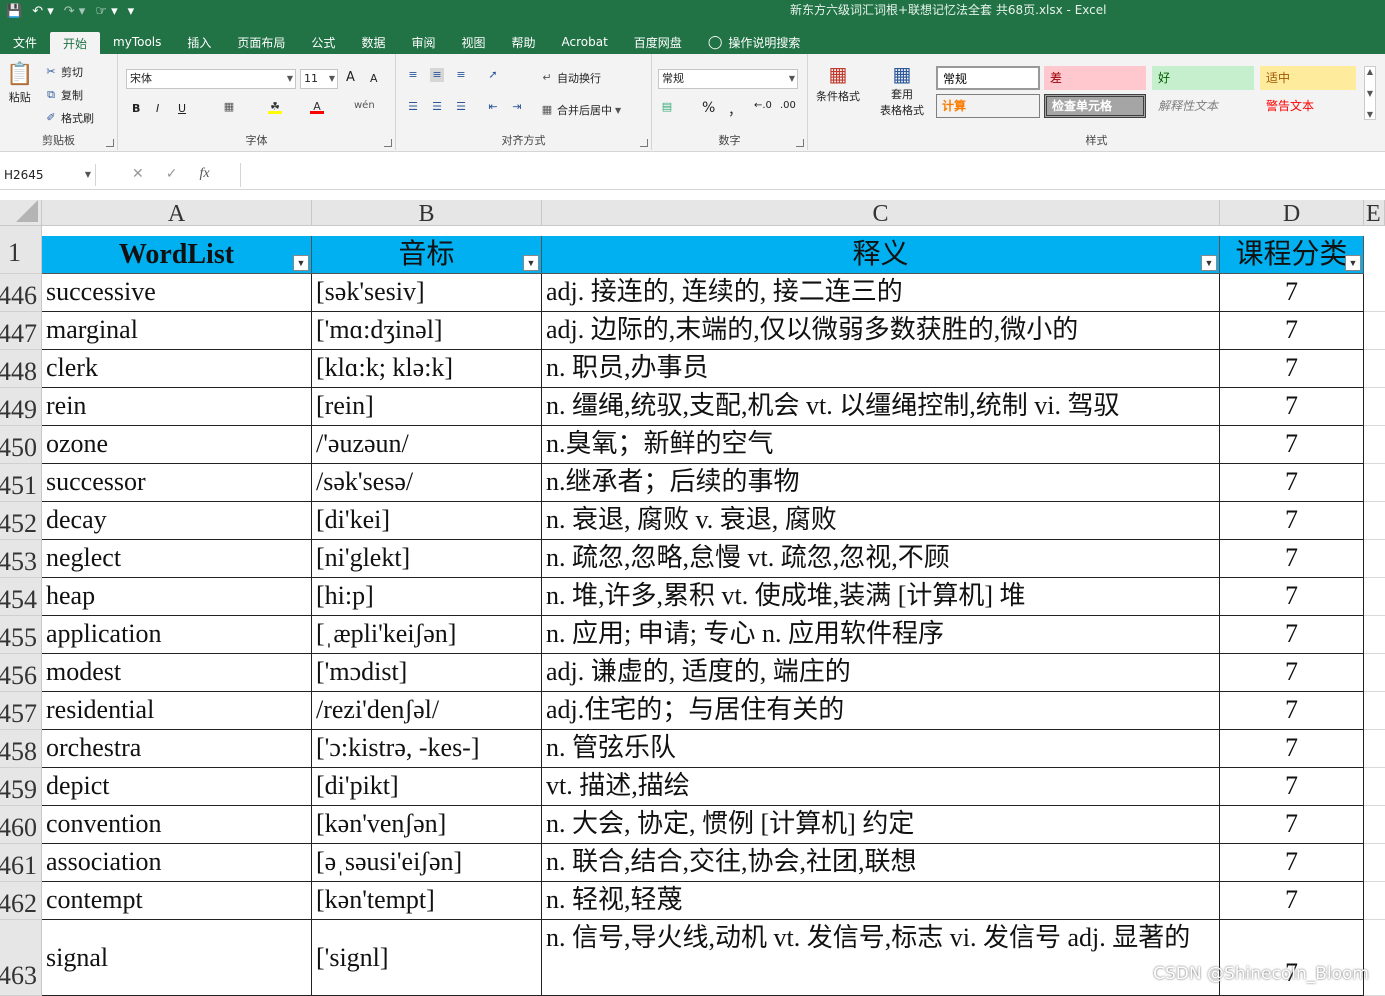 This screenshot has height=996, width=1385. I want to click on insert-function-icon: fx, so click(204, 174).